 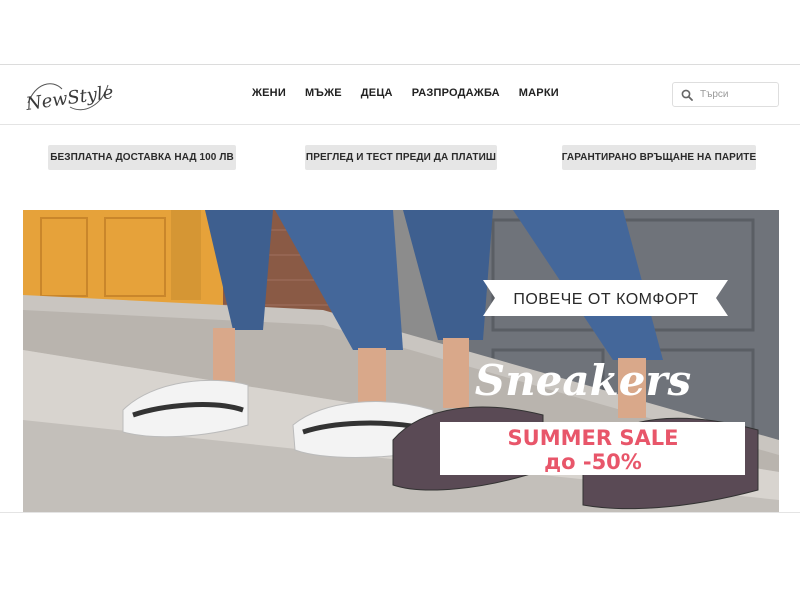 I want to click on site-logo: NewStyle, so click(x=68, y=96).